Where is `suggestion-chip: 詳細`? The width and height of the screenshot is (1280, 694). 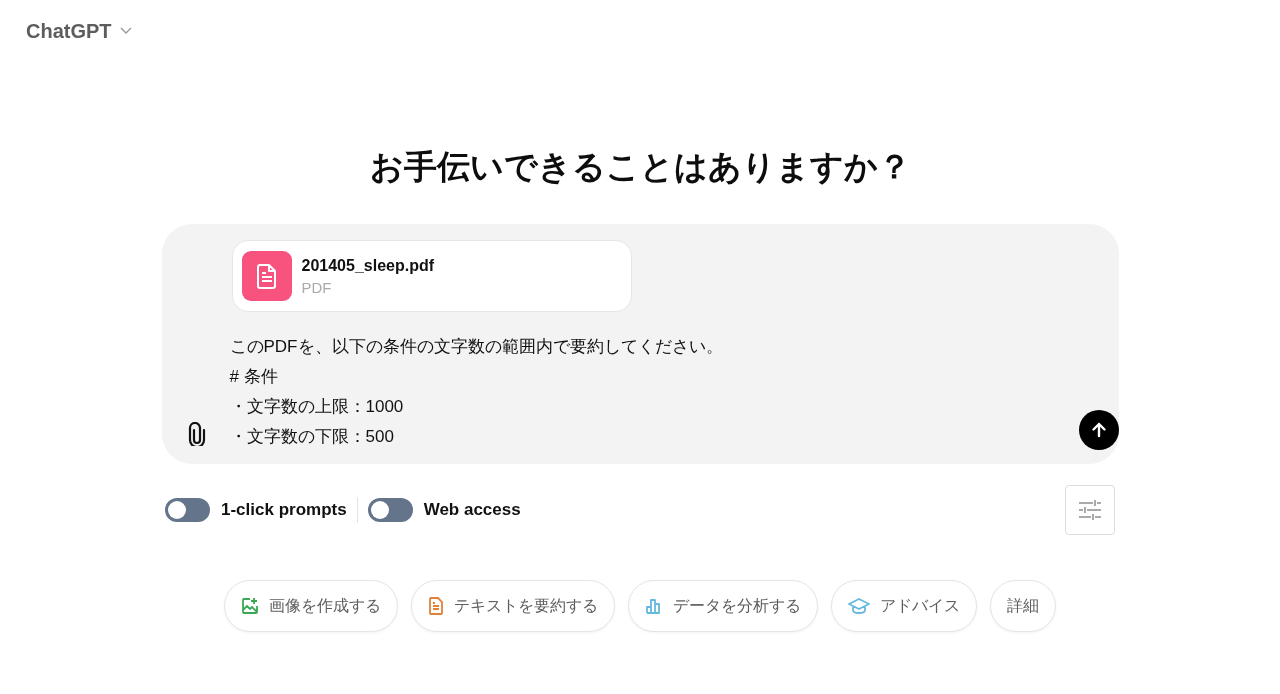
suggestion-chip: 詳細 is located at coordinates (1023, 606).